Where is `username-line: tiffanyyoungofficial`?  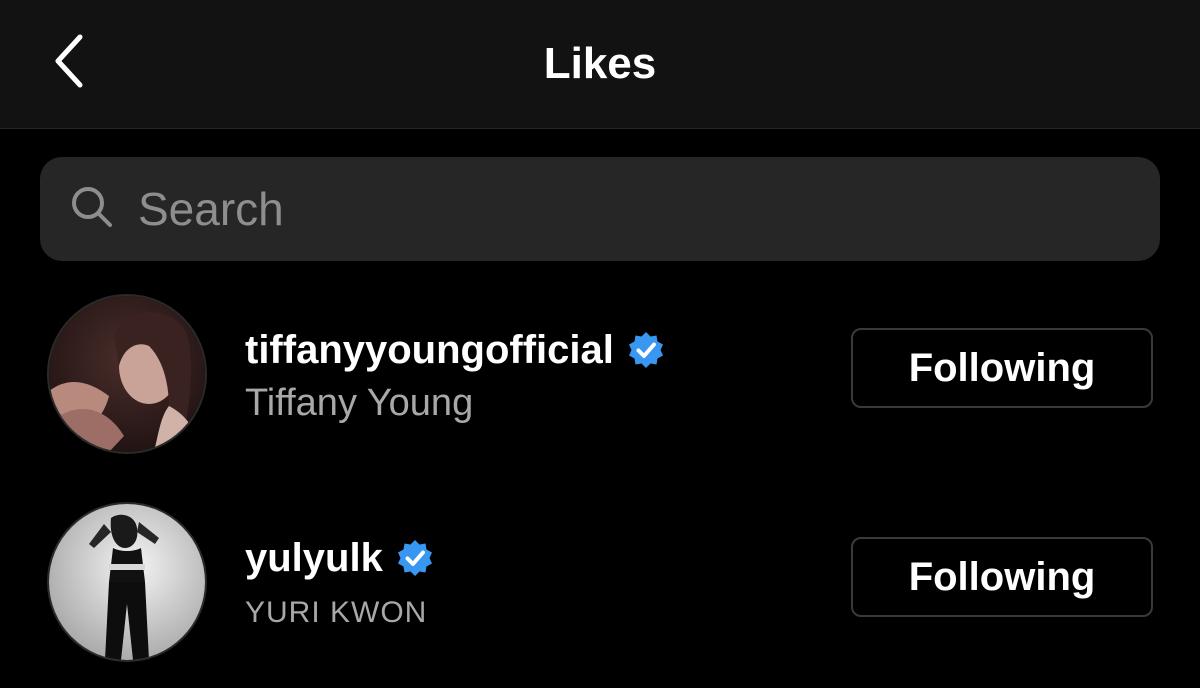 username-line: tiffanyyoungofficial is located at coordinates (455, 350).